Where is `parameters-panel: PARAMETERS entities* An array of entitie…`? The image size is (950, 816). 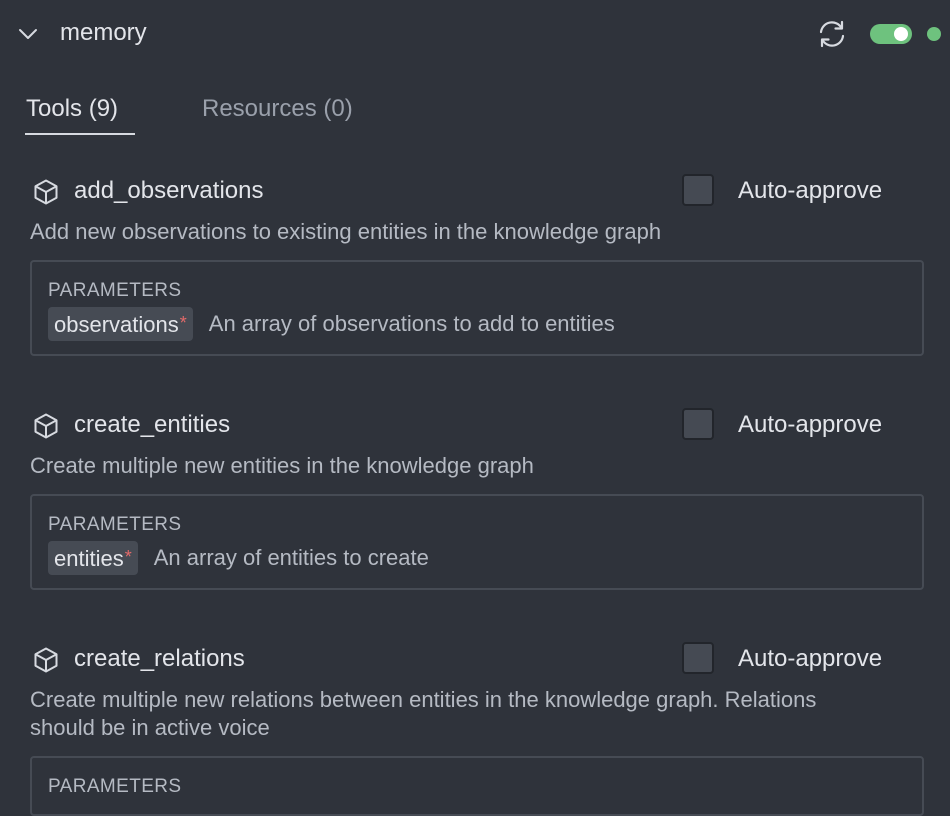 parameters-panel: PARAMETERS entities* An array of entitie… is located at coordinates (477, 542).